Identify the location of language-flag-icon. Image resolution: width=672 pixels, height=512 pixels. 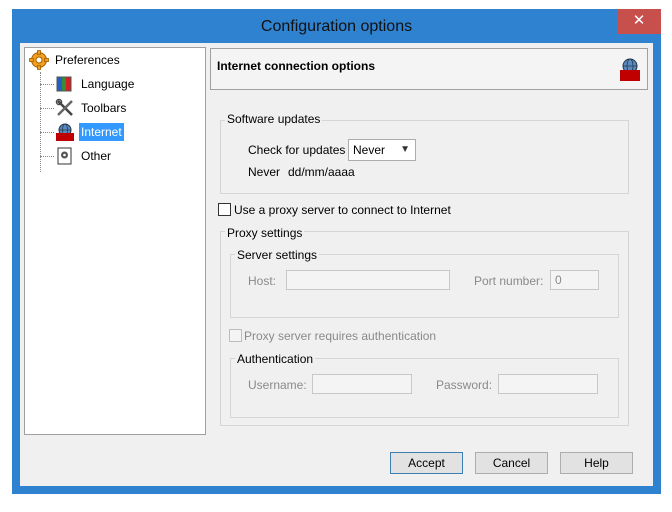
(64, 84).